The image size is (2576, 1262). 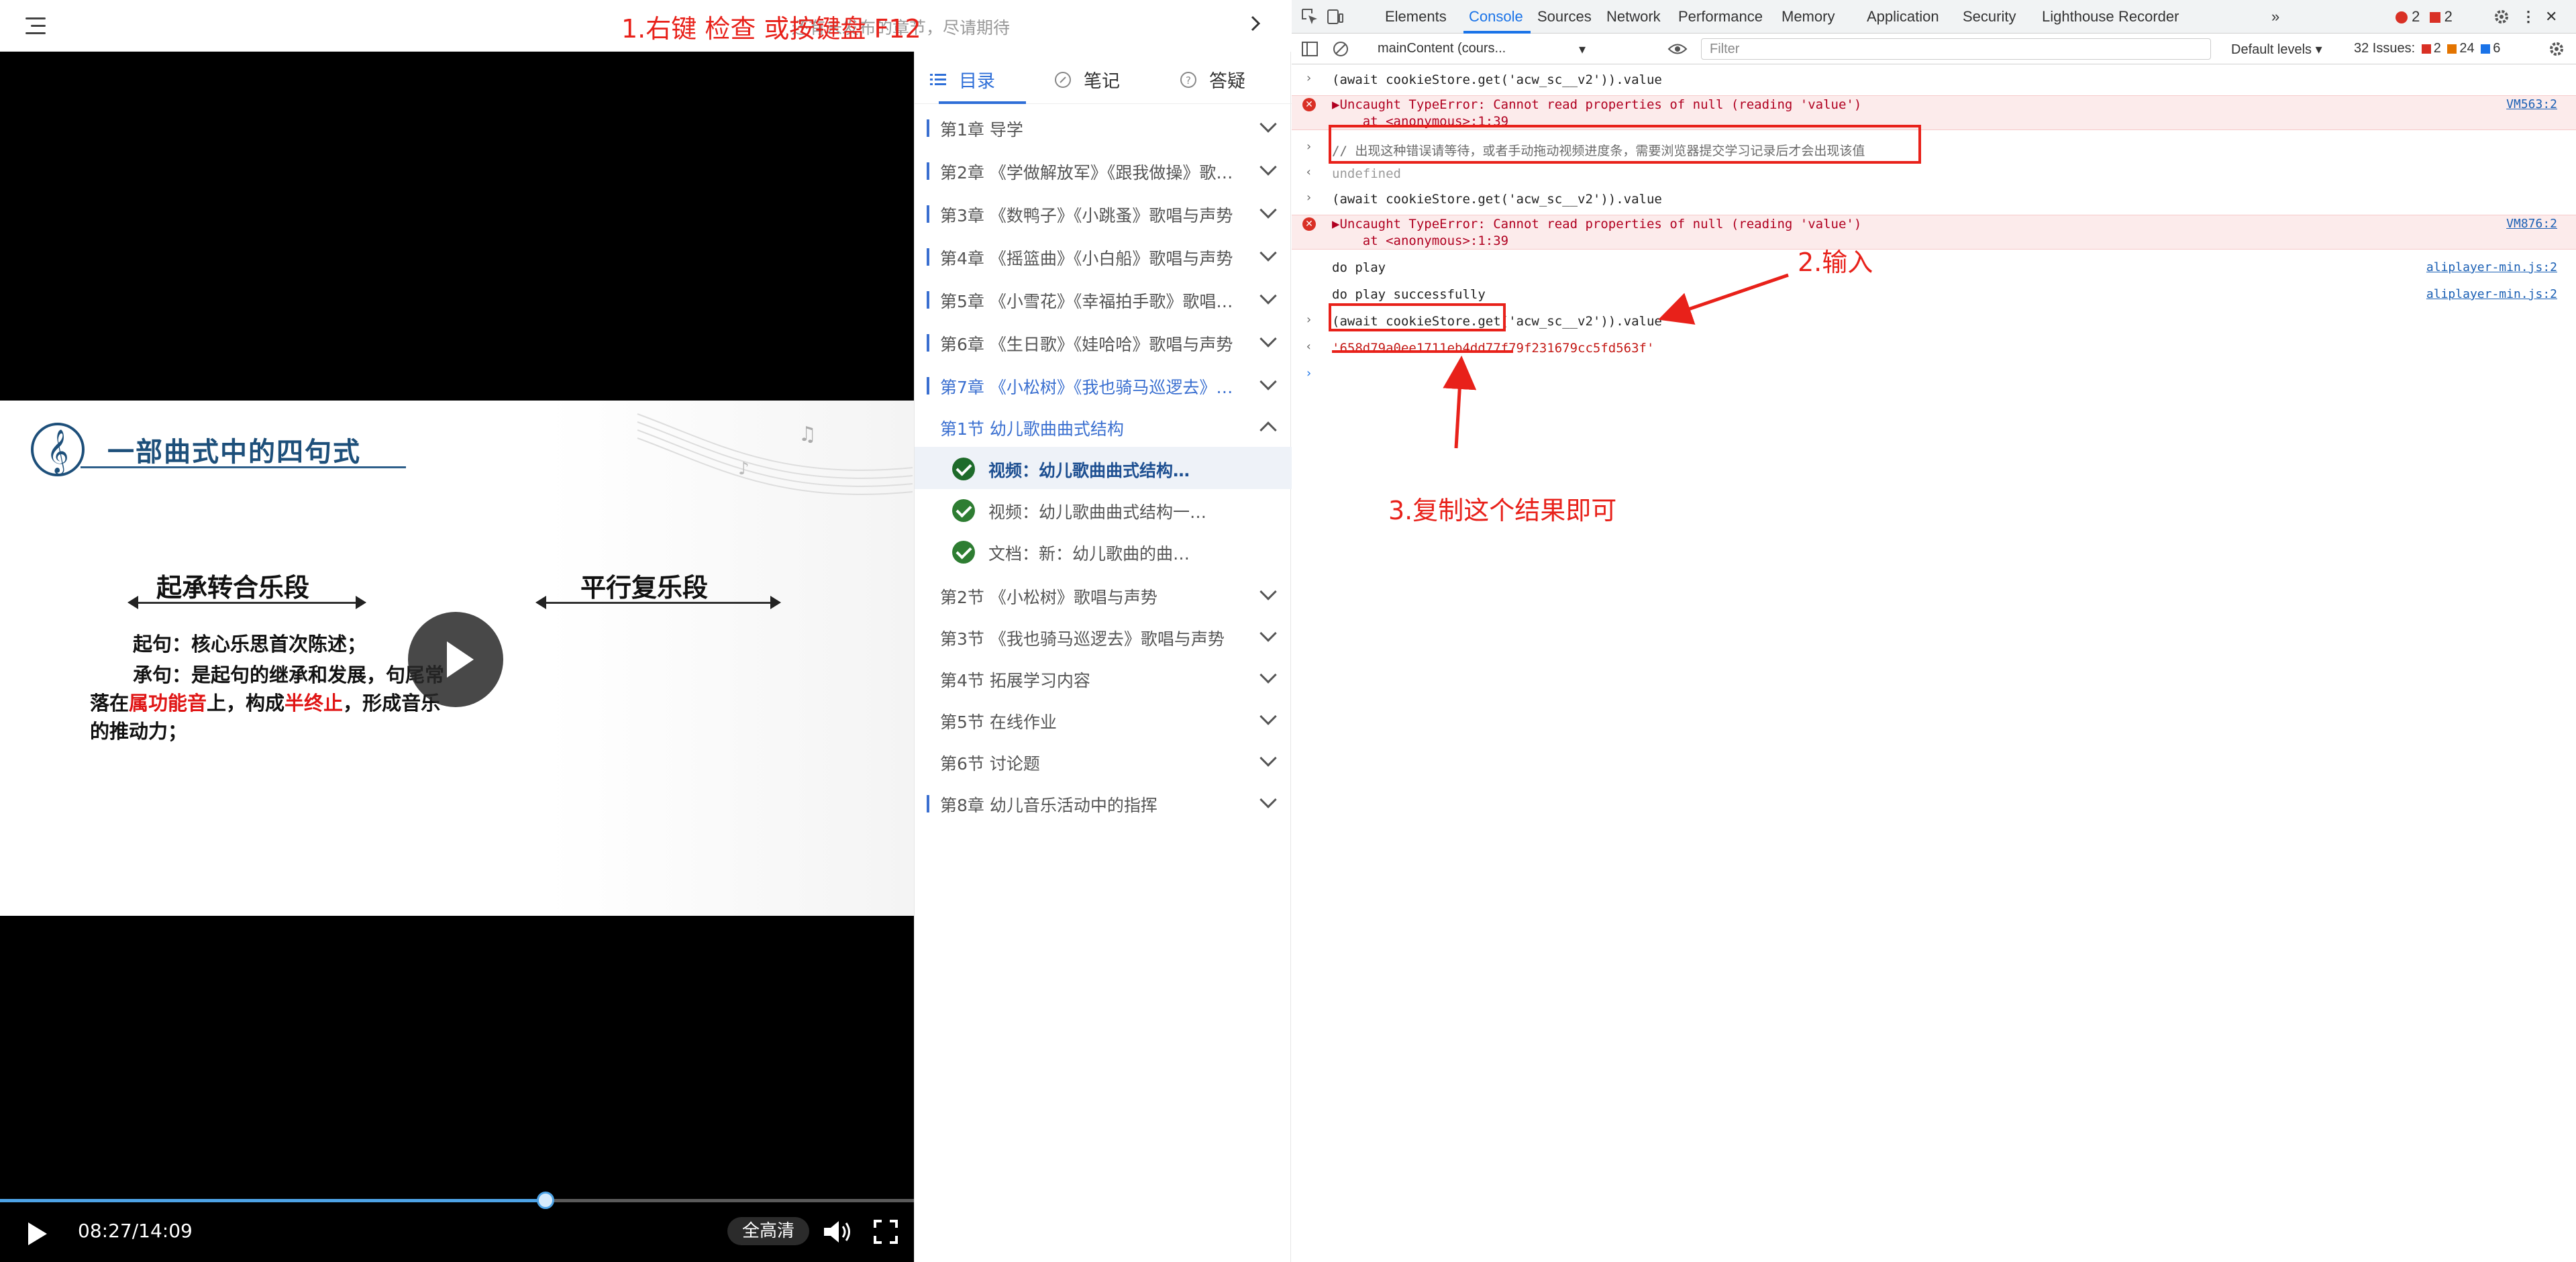 What do you see at coordinates (1063, 79) in the screenshot?
I see `note-icon` at bounding box center [1063, 79].